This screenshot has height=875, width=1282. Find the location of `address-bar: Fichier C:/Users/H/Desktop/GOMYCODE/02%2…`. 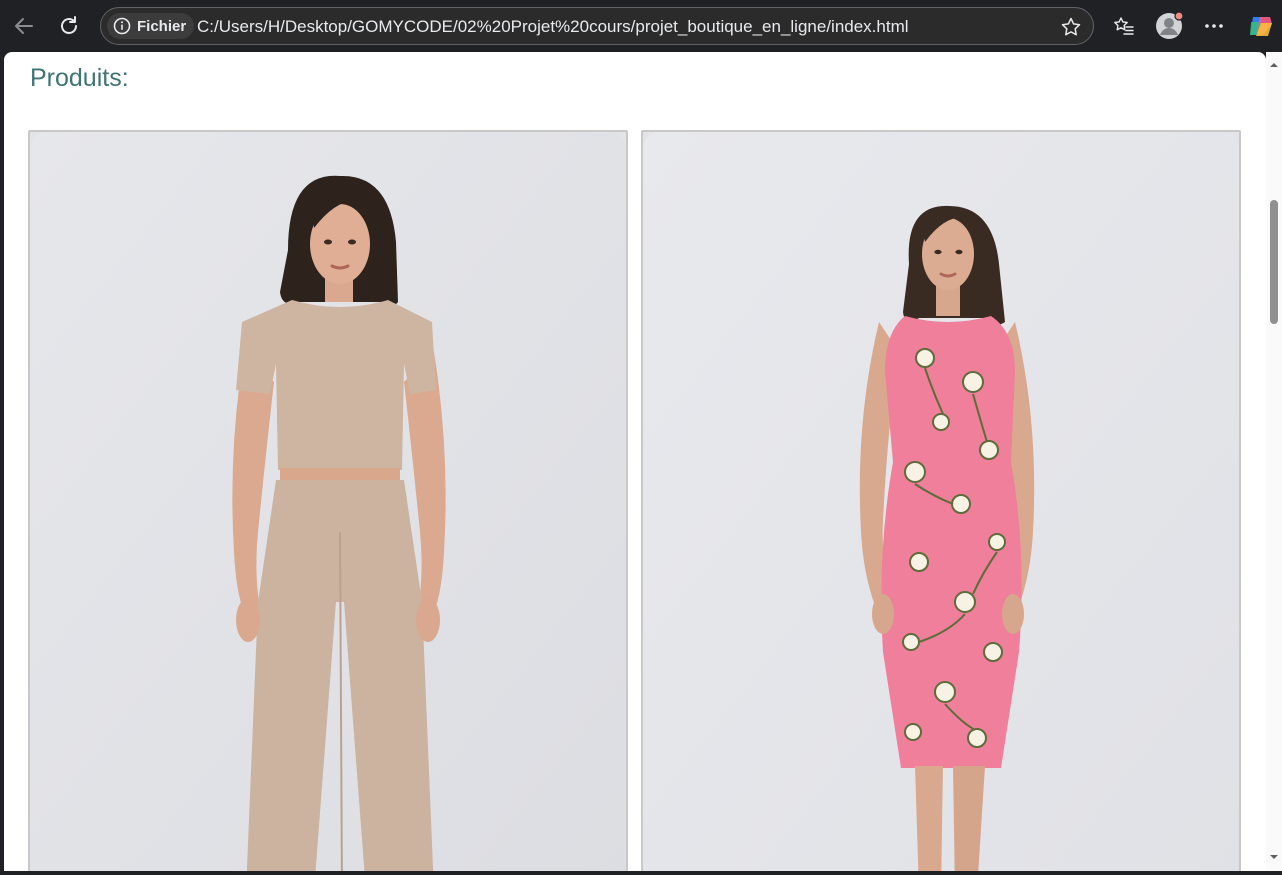

address-bar: Fichier C:/Users/H/Desktop/GOMYCODE/02%2… is located at coordinates (597, 26).